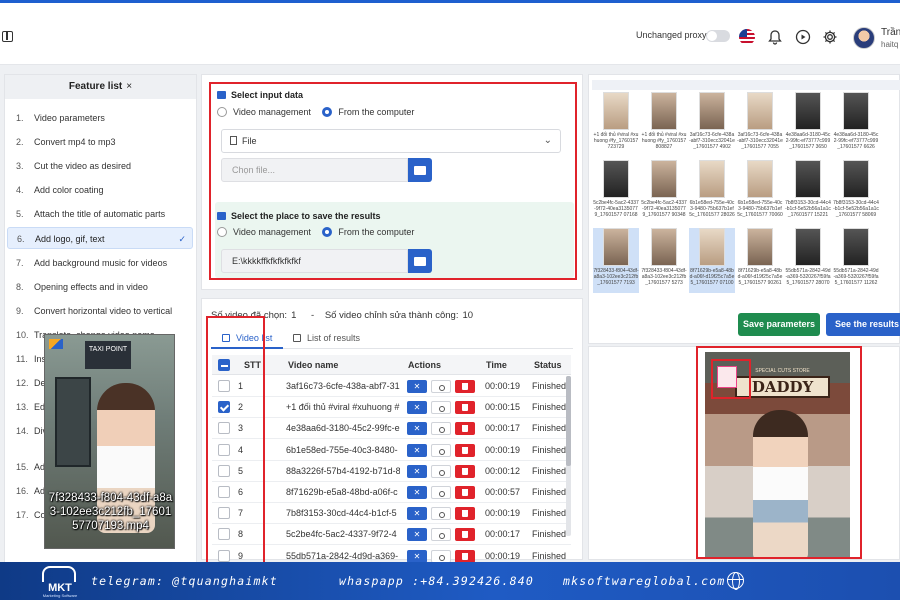  Describe the element at coordinates (568, 421) in the screenshot. I see `table-scroll-thumb` at that location.